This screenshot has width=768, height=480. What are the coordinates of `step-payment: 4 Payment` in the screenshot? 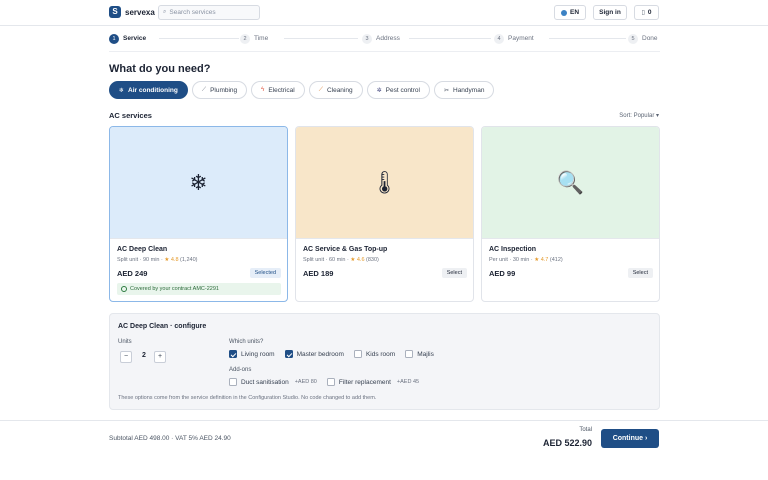 It's located at (514, 38).